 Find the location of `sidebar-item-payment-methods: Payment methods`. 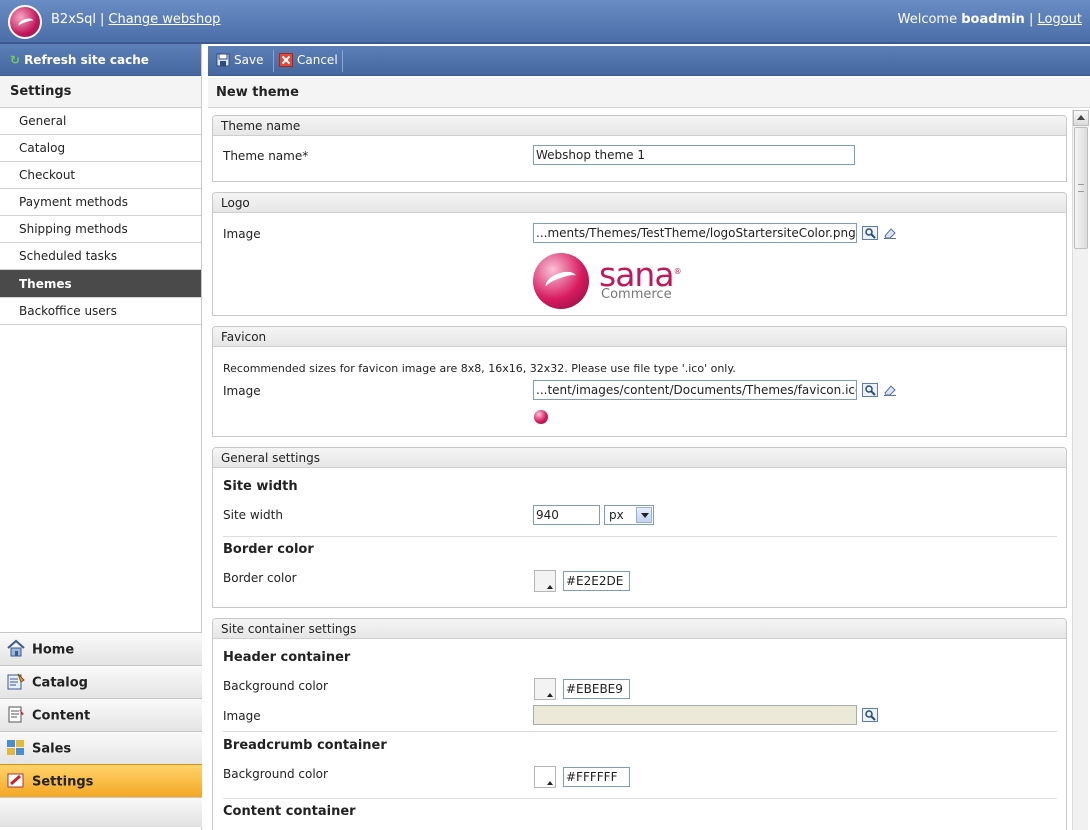

sidebar-item-payment-methods: Payment methods is located at coordinates (100, 202).